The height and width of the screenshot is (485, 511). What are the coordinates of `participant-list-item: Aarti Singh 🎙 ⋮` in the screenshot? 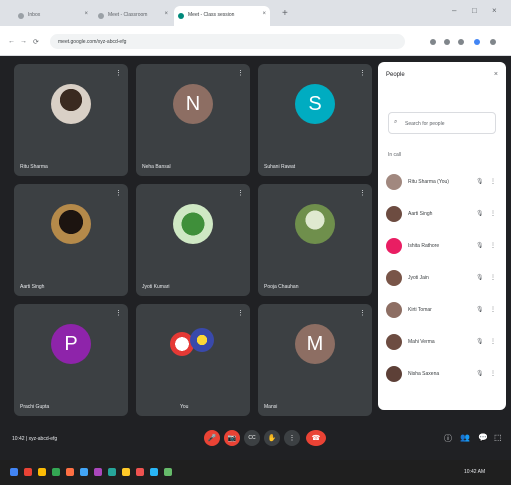 It's located at (442, 215).